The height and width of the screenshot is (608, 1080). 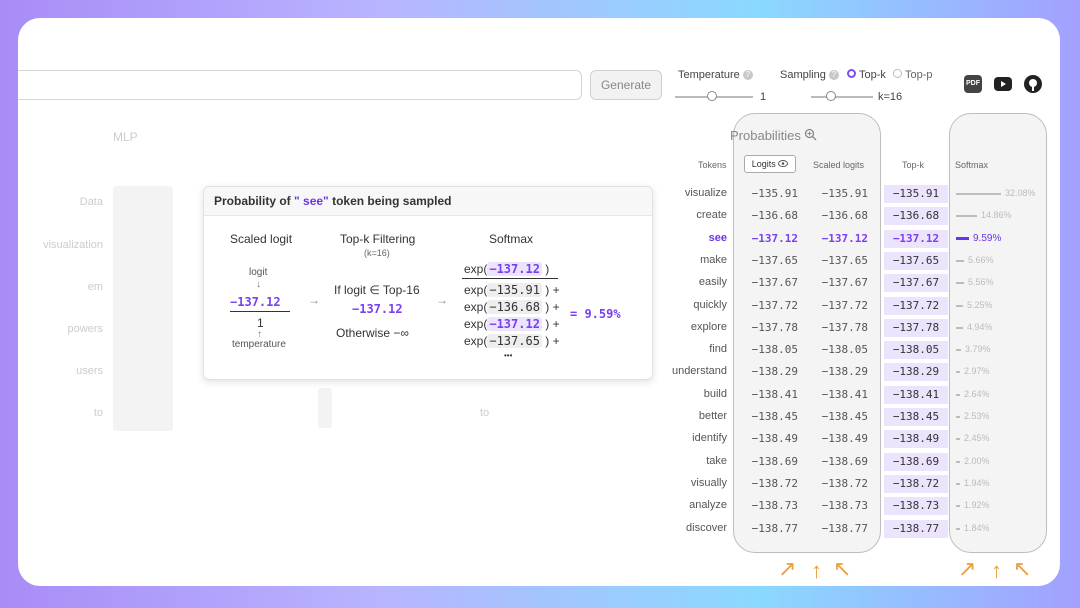 I want to click on softmax-percent: 1.84%, so click(x=977, y=527).